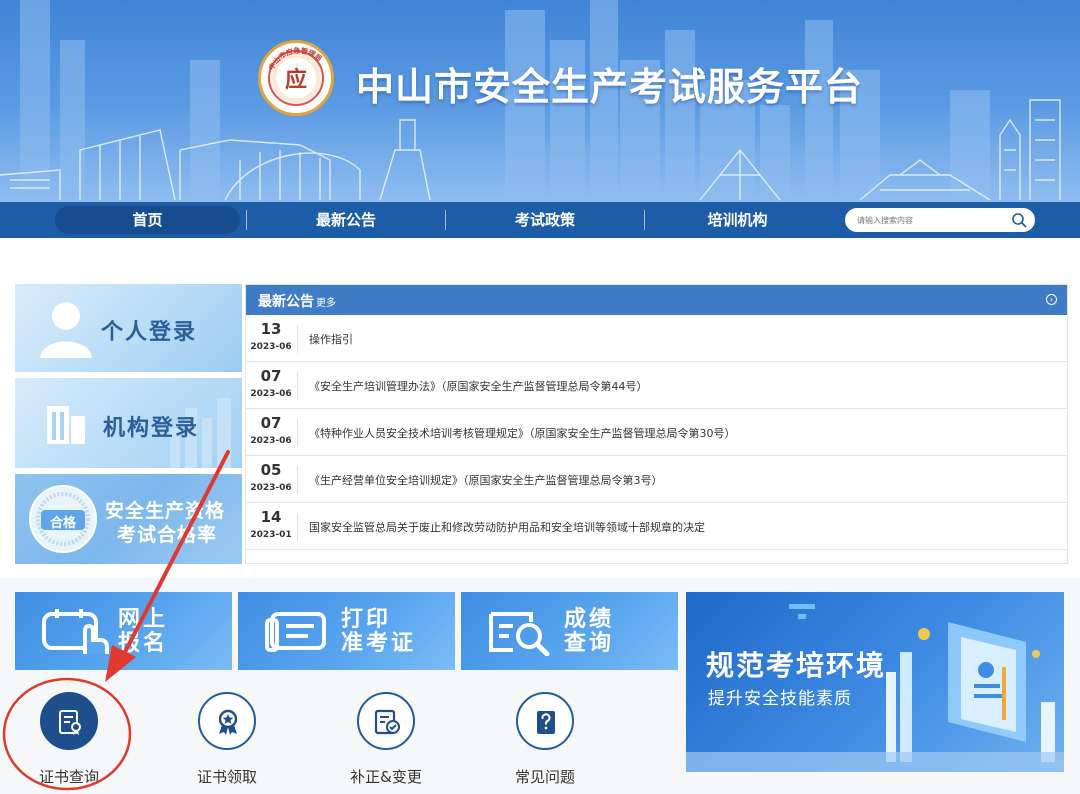  Describe the element at coordinates (522, 433) in the screenshot. I see `announcement-title-link: 《特种作业人员安全技术培训考核管理规定》（原国家安全生产监督管理总局令第30号）` at that location.